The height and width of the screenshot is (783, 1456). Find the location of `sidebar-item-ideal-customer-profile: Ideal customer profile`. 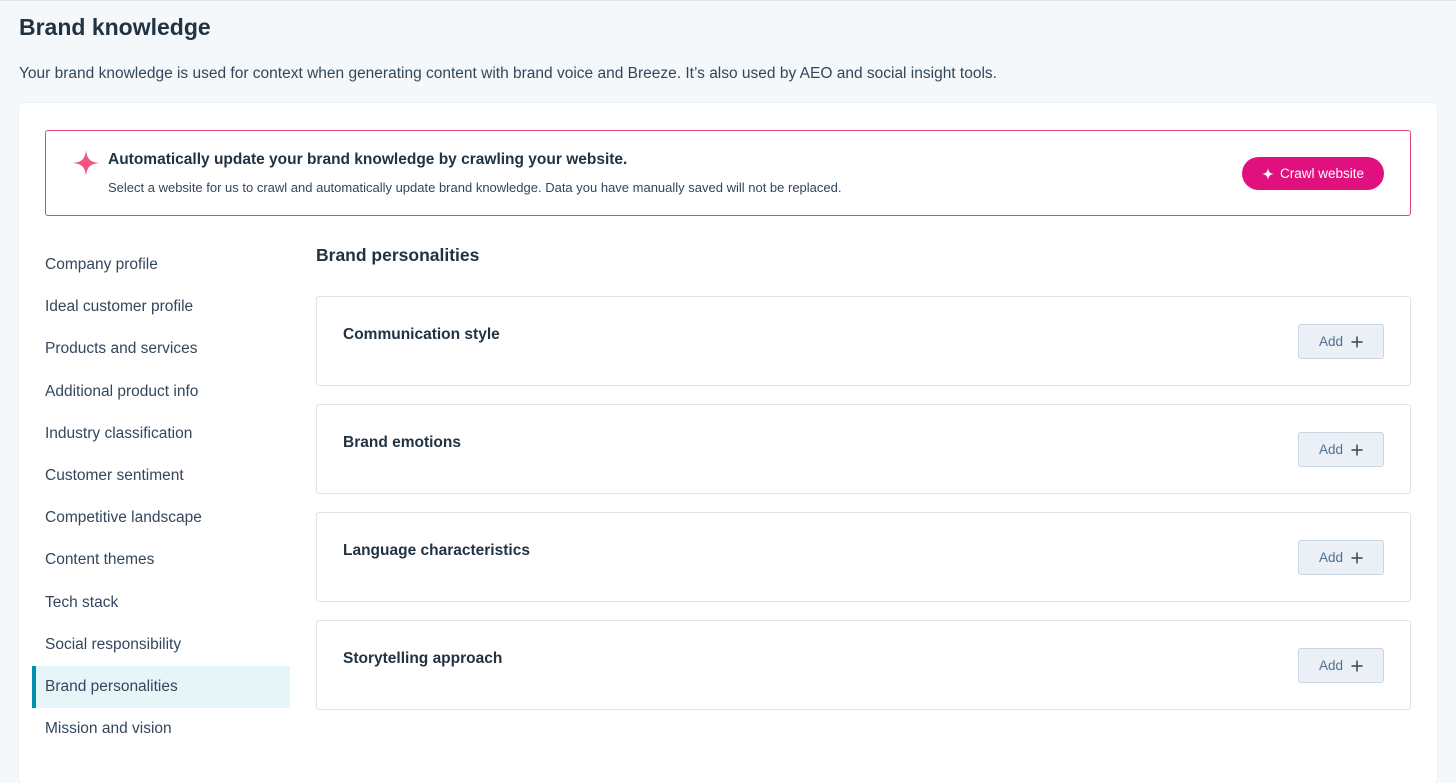

sidebar-item-ideal-customer-profile: Ideal customer profile is located at coordinates (161, 307).